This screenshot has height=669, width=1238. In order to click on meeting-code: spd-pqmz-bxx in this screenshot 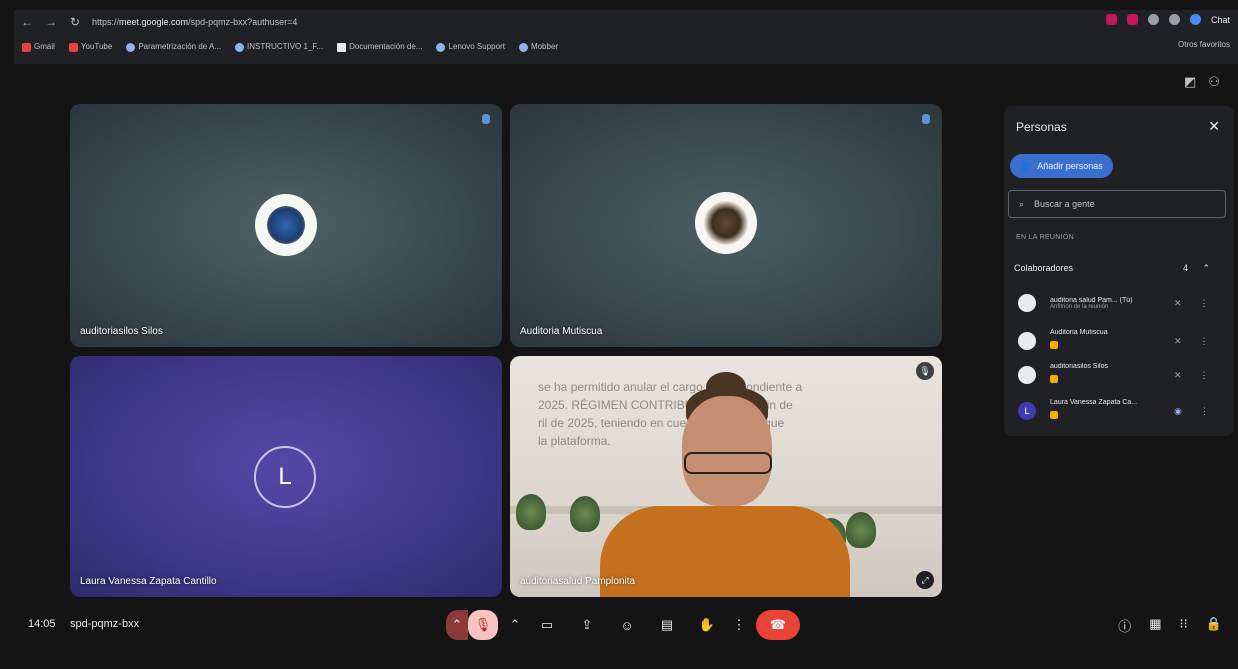, I will do `click(105, 624)`.